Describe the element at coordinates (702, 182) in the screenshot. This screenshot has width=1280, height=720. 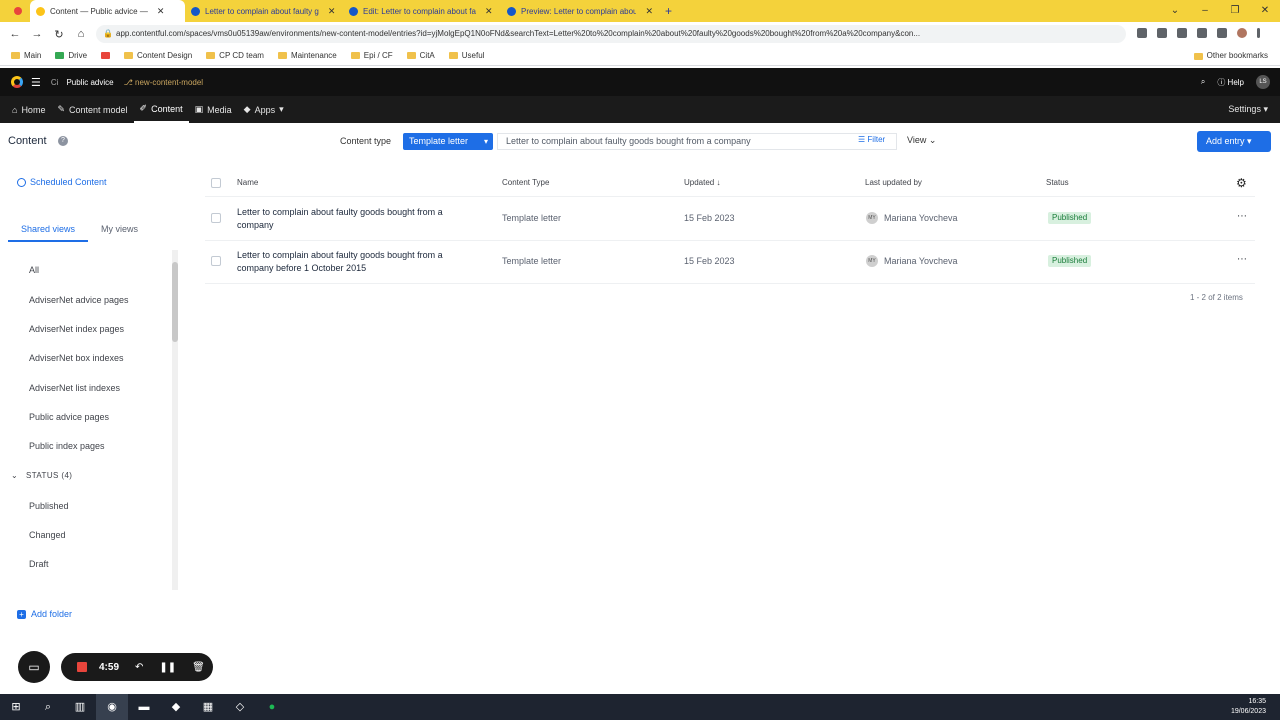
I see `column-header-updated: Updated ↓` at that location.